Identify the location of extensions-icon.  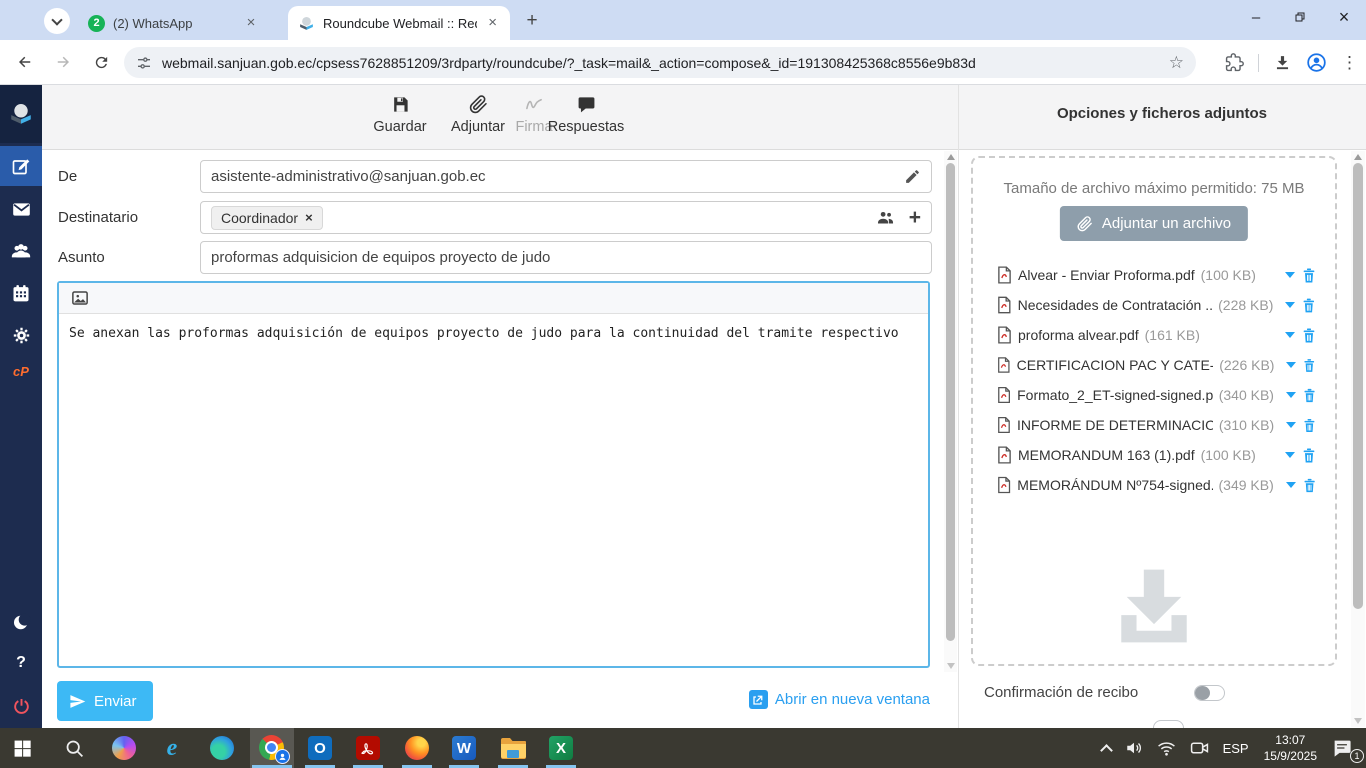
(1234, 62).